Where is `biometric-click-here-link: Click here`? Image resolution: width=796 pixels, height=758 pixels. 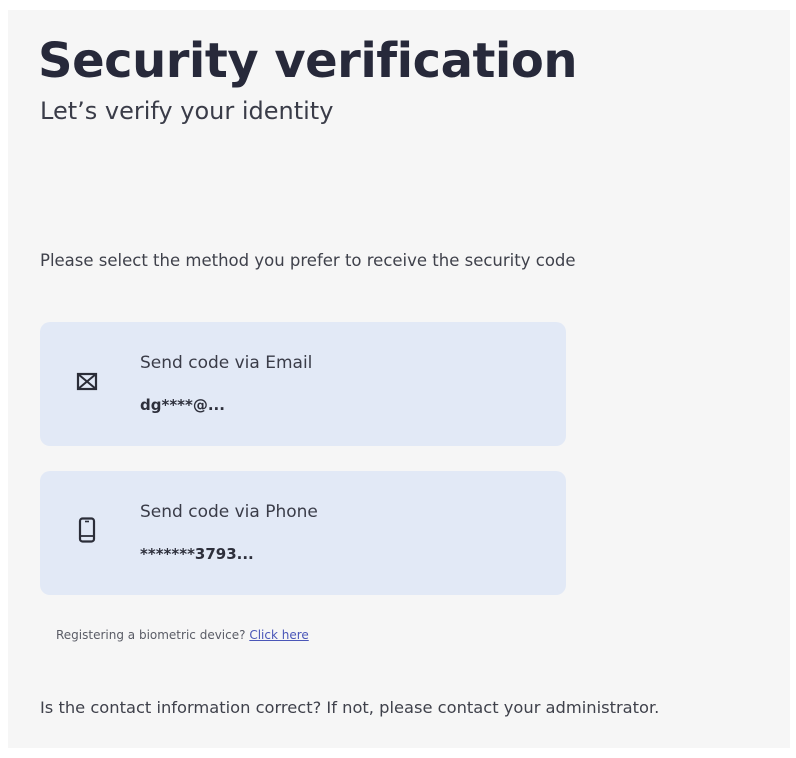 biometric-click-here-link: Click here is located at coordinates (278, 635).